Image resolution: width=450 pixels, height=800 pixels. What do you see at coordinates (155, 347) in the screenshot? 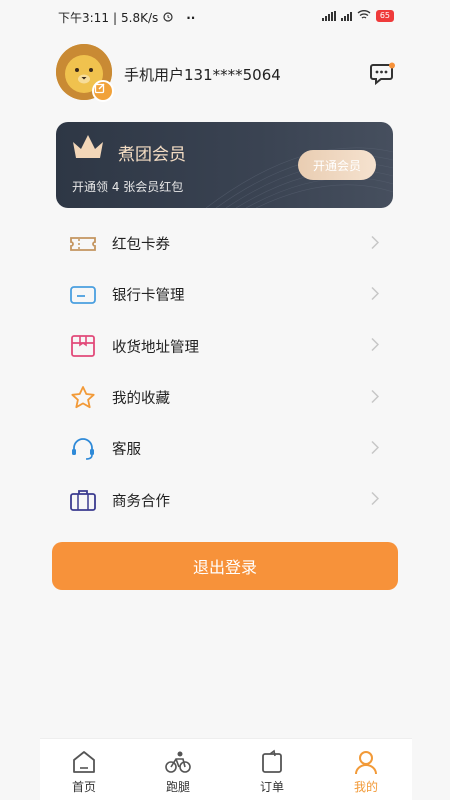
I see `menu-item-label: 收货地址管理` at bounding box center [155, 347].